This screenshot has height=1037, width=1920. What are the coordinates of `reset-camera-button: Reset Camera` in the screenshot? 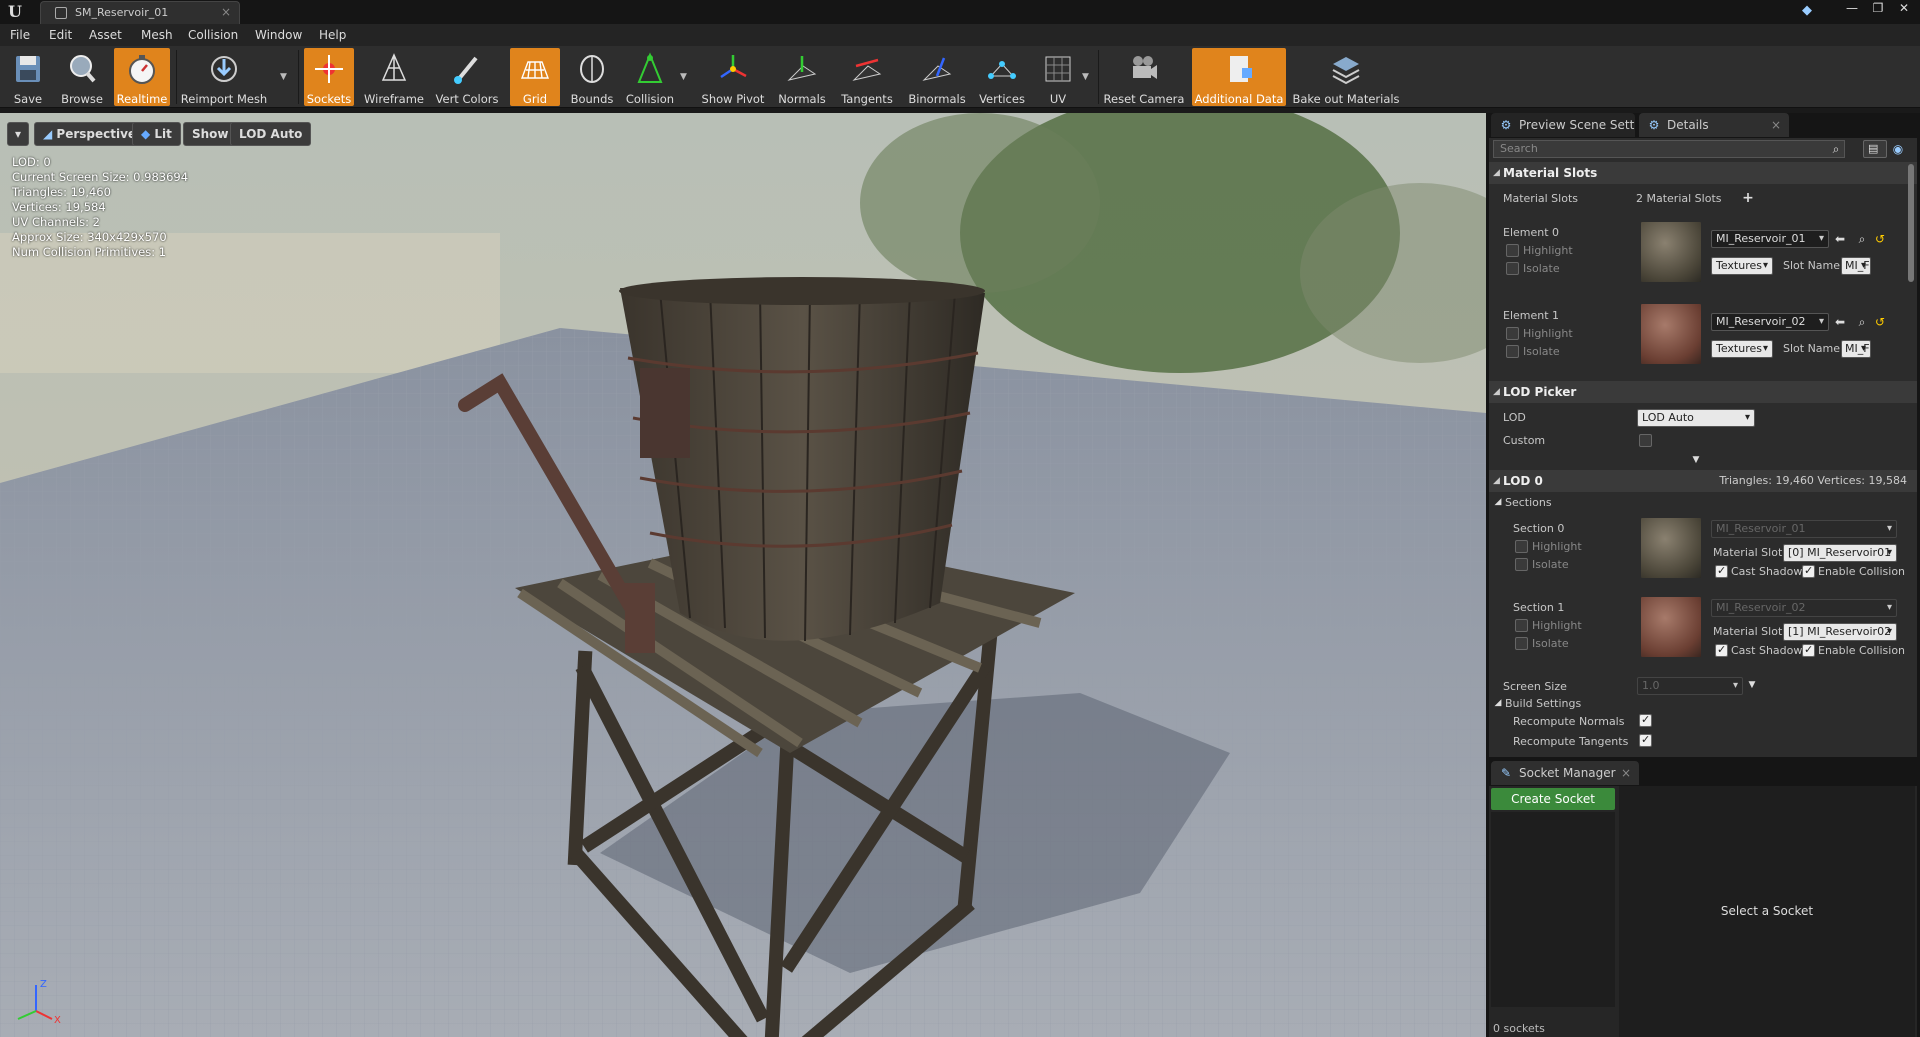 It's located at (1144, 77).